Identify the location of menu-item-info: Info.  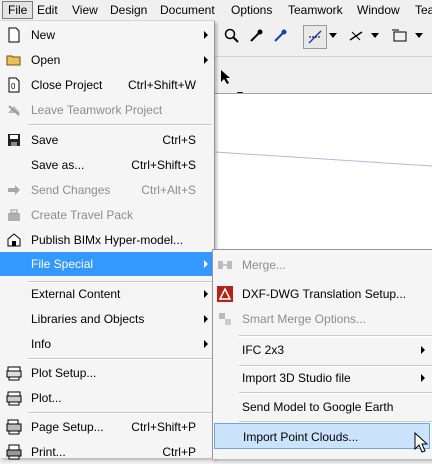
(107, 344).